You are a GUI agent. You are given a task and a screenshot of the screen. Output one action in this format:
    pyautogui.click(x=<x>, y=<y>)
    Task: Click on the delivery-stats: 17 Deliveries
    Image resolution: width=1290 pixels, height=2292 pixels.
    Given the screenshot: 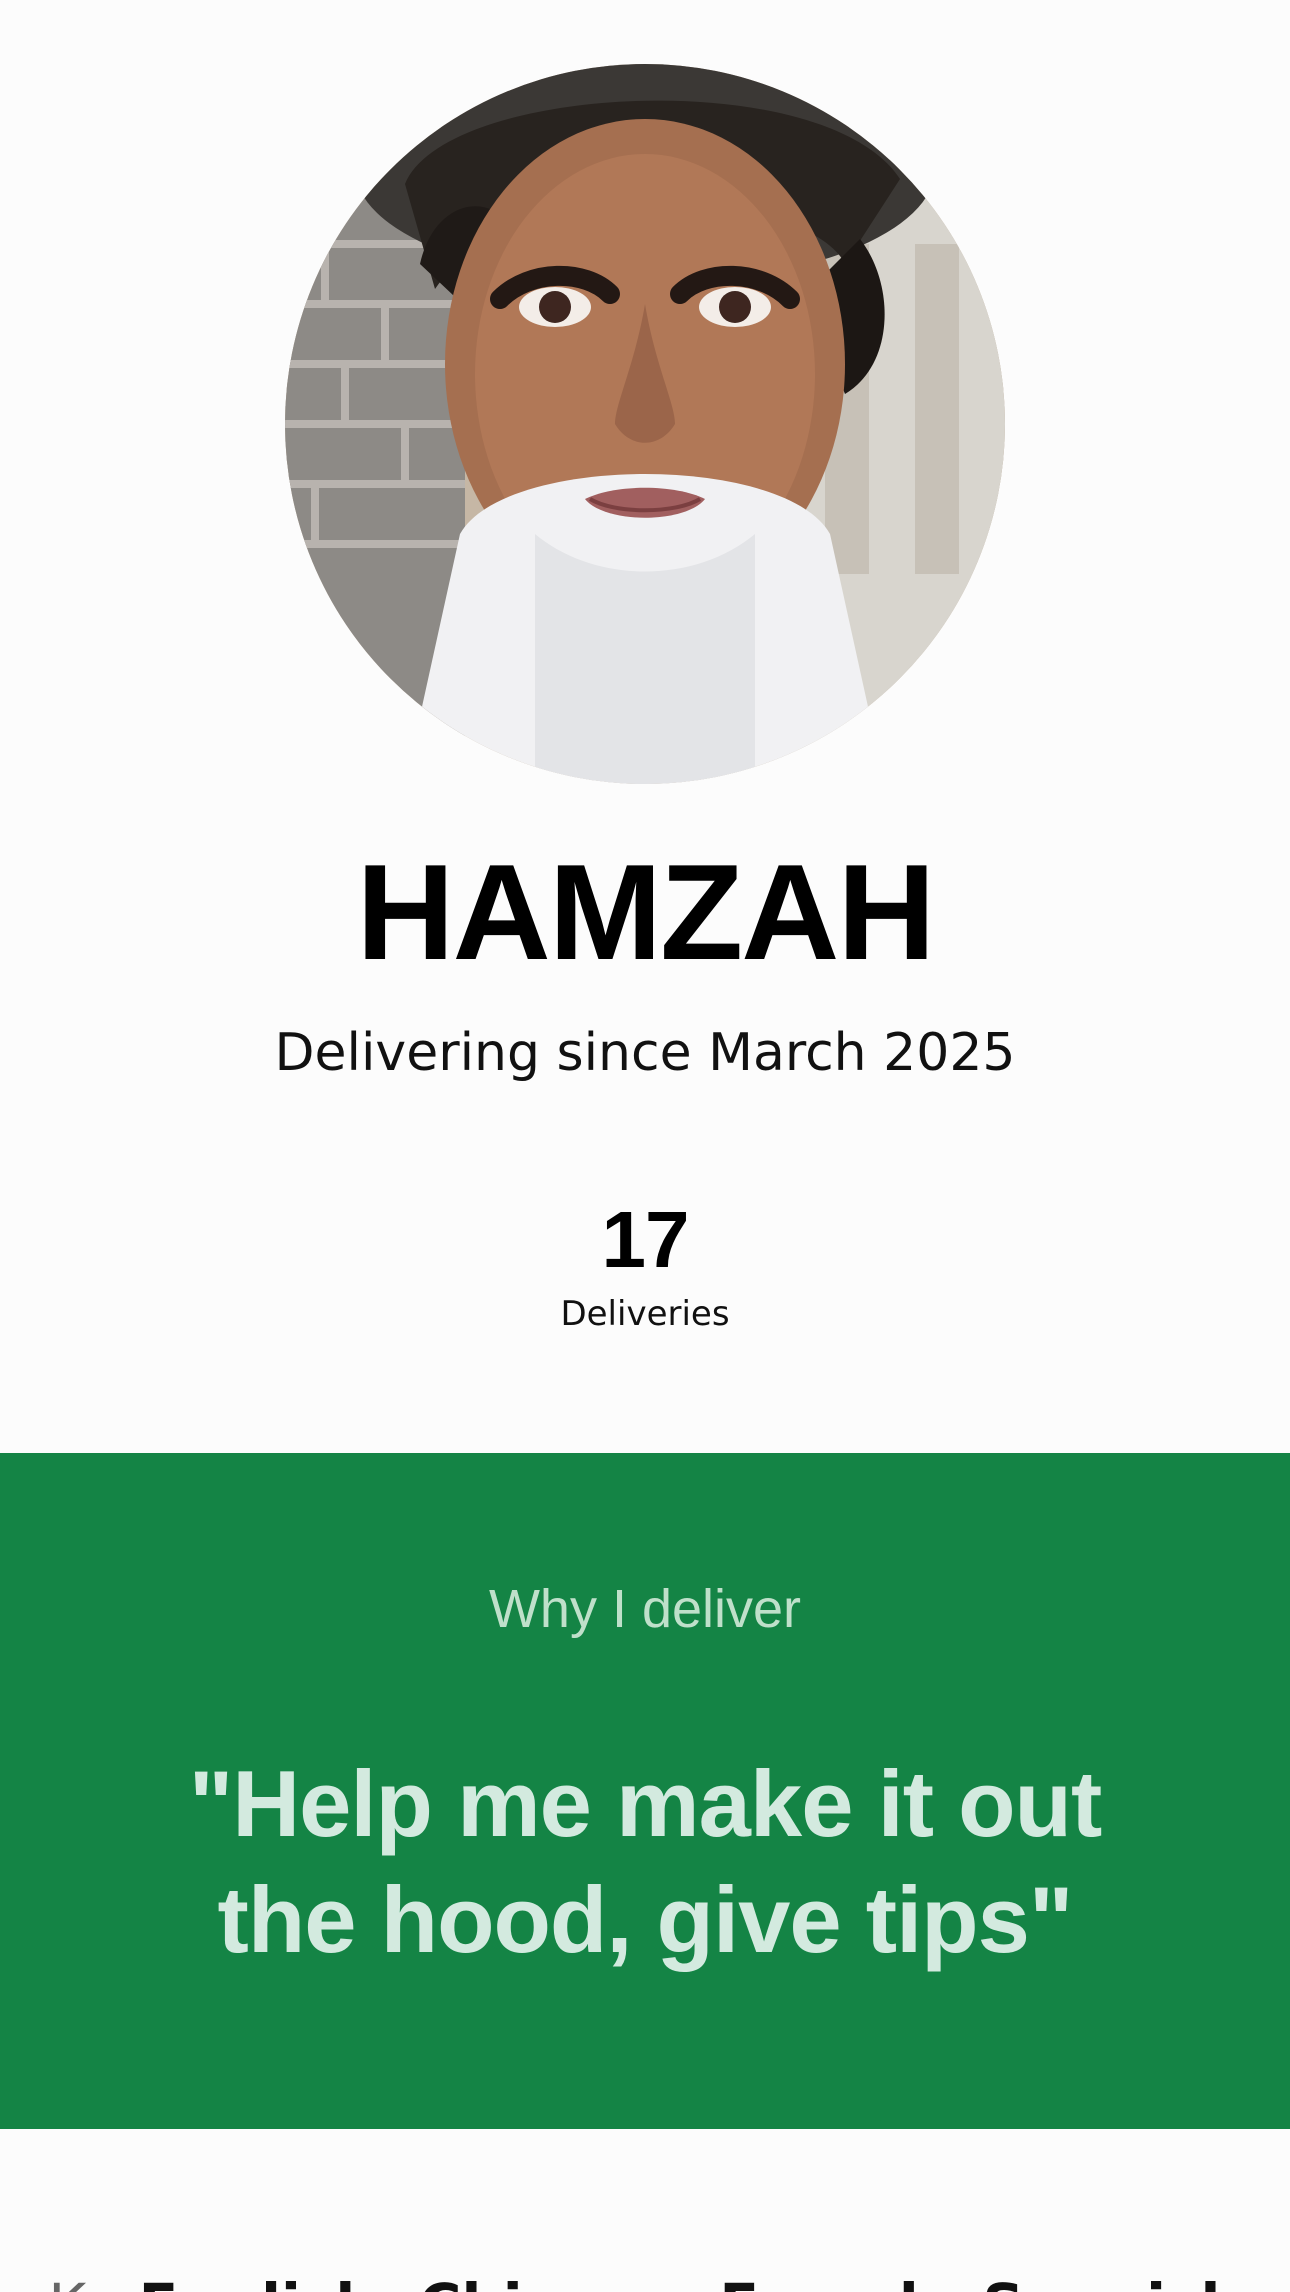 What is the action you would take?
    pyautogui.click(x=645, y=1266)
    